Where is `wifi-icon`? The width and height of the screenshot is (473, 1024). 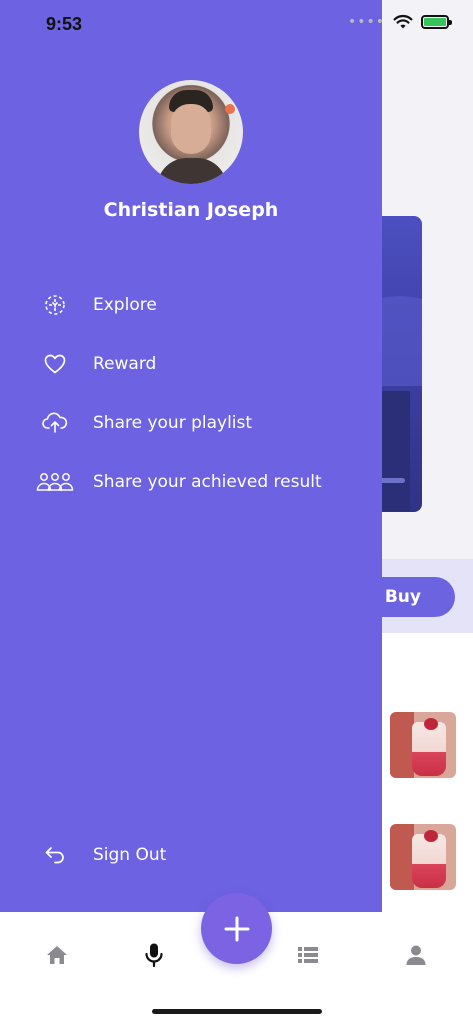
wifi-icon is located at coordinates (403, 21).